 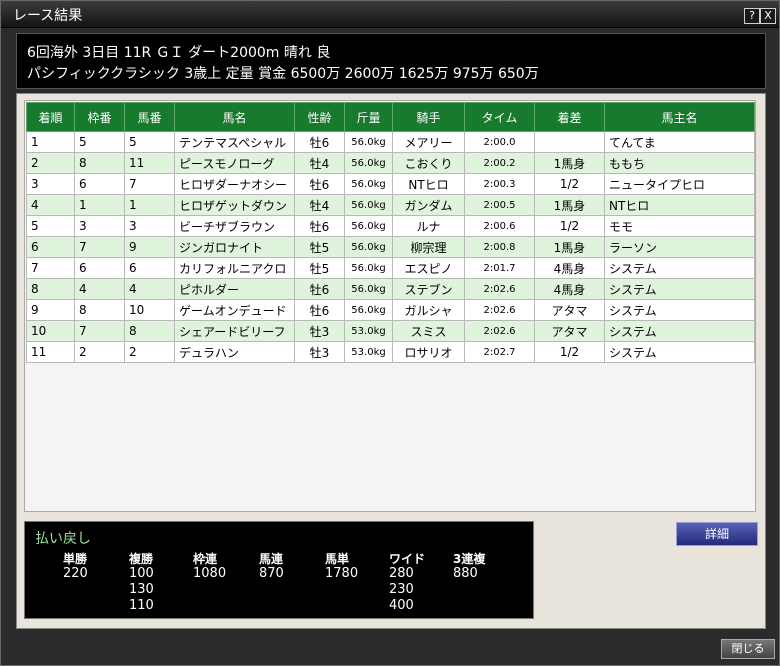 I want to click on payout-column-head: 枠連, so click(x=205, y=559).